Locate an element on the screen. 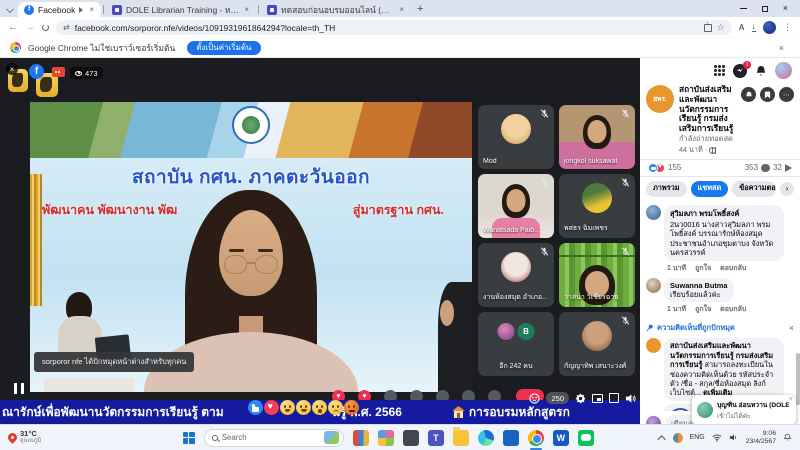 The width and height of the screenshot is (800, 450). participant-tile-wasana: วาสนา วิเชียรฉาย is located at coordinates (597, 275).